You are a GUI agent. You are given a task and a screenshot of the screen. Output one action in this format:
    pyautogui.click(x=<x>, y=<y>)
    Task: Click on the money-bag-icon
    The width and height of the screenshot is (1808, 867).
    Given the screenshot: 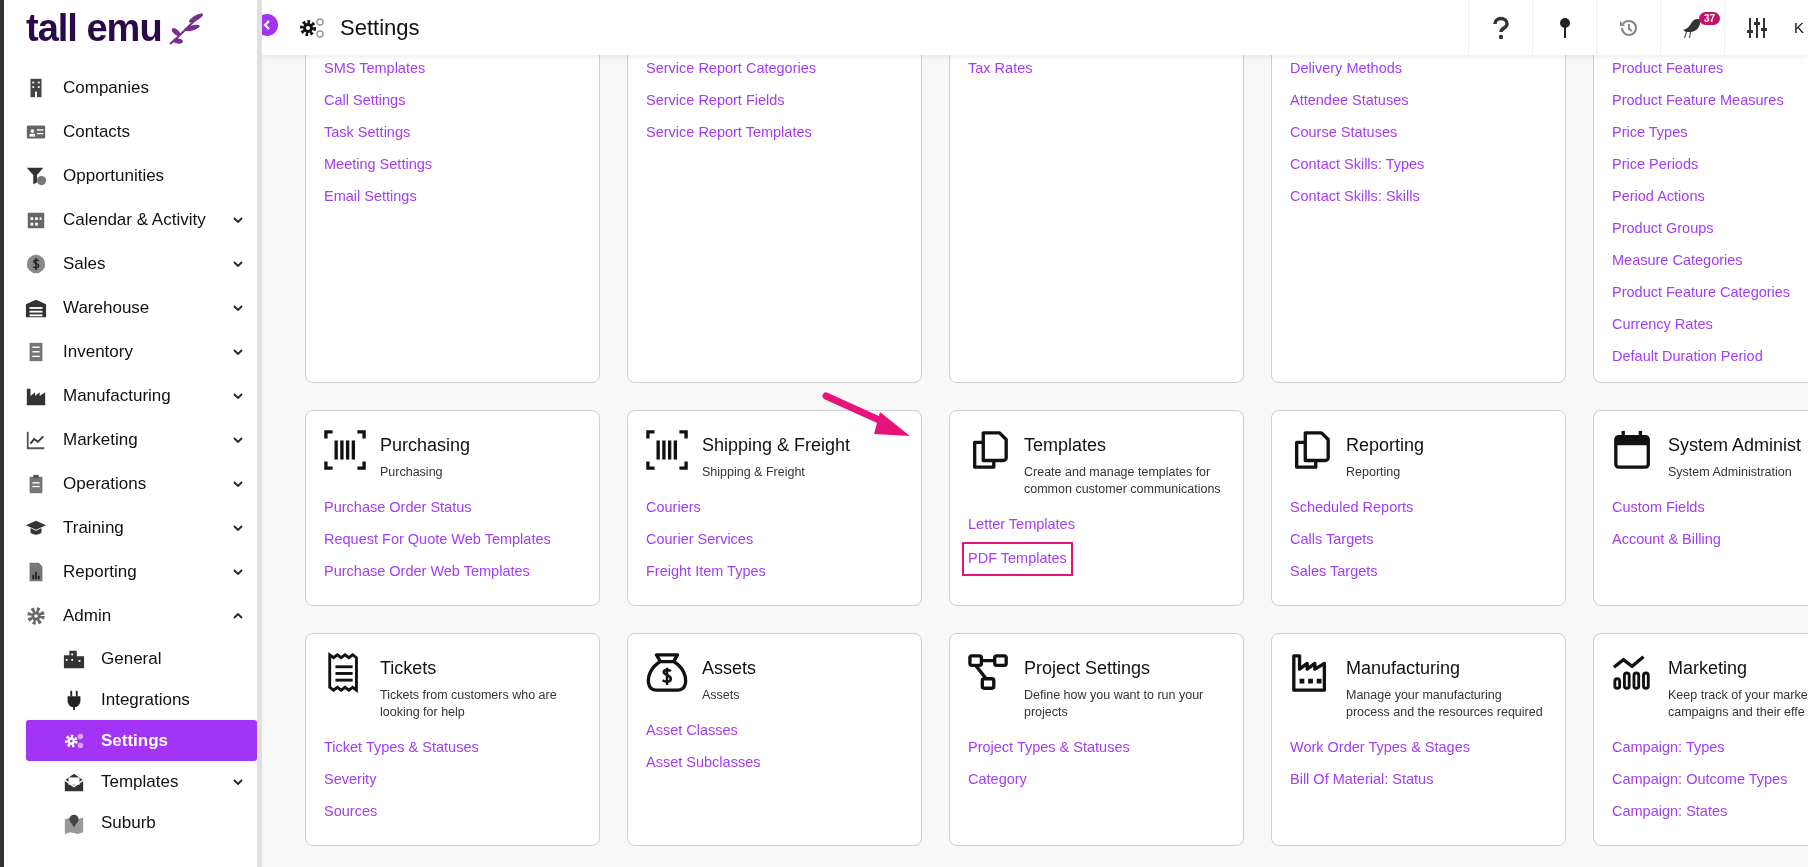 What is the action you would take?
    pyautogui.click(x=667, y=673)
    